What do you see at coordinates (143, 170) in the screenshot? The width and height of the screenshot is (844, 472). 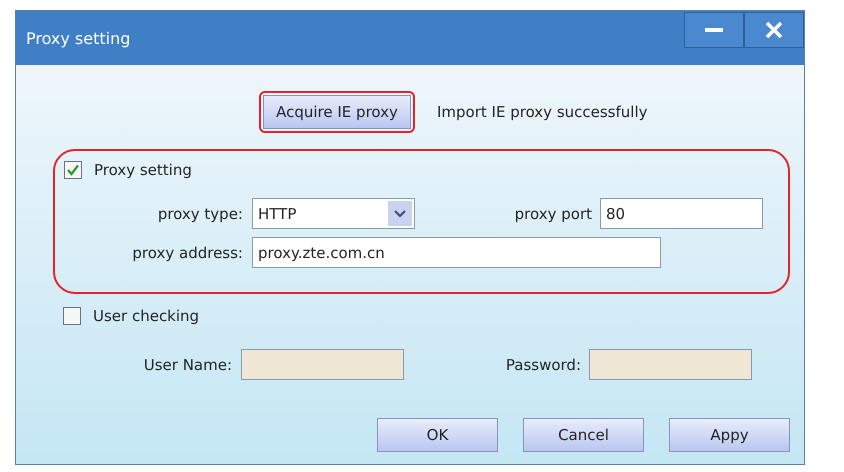 I see `checkbox-label: Proxy setting` at bounding box center [143, 170].